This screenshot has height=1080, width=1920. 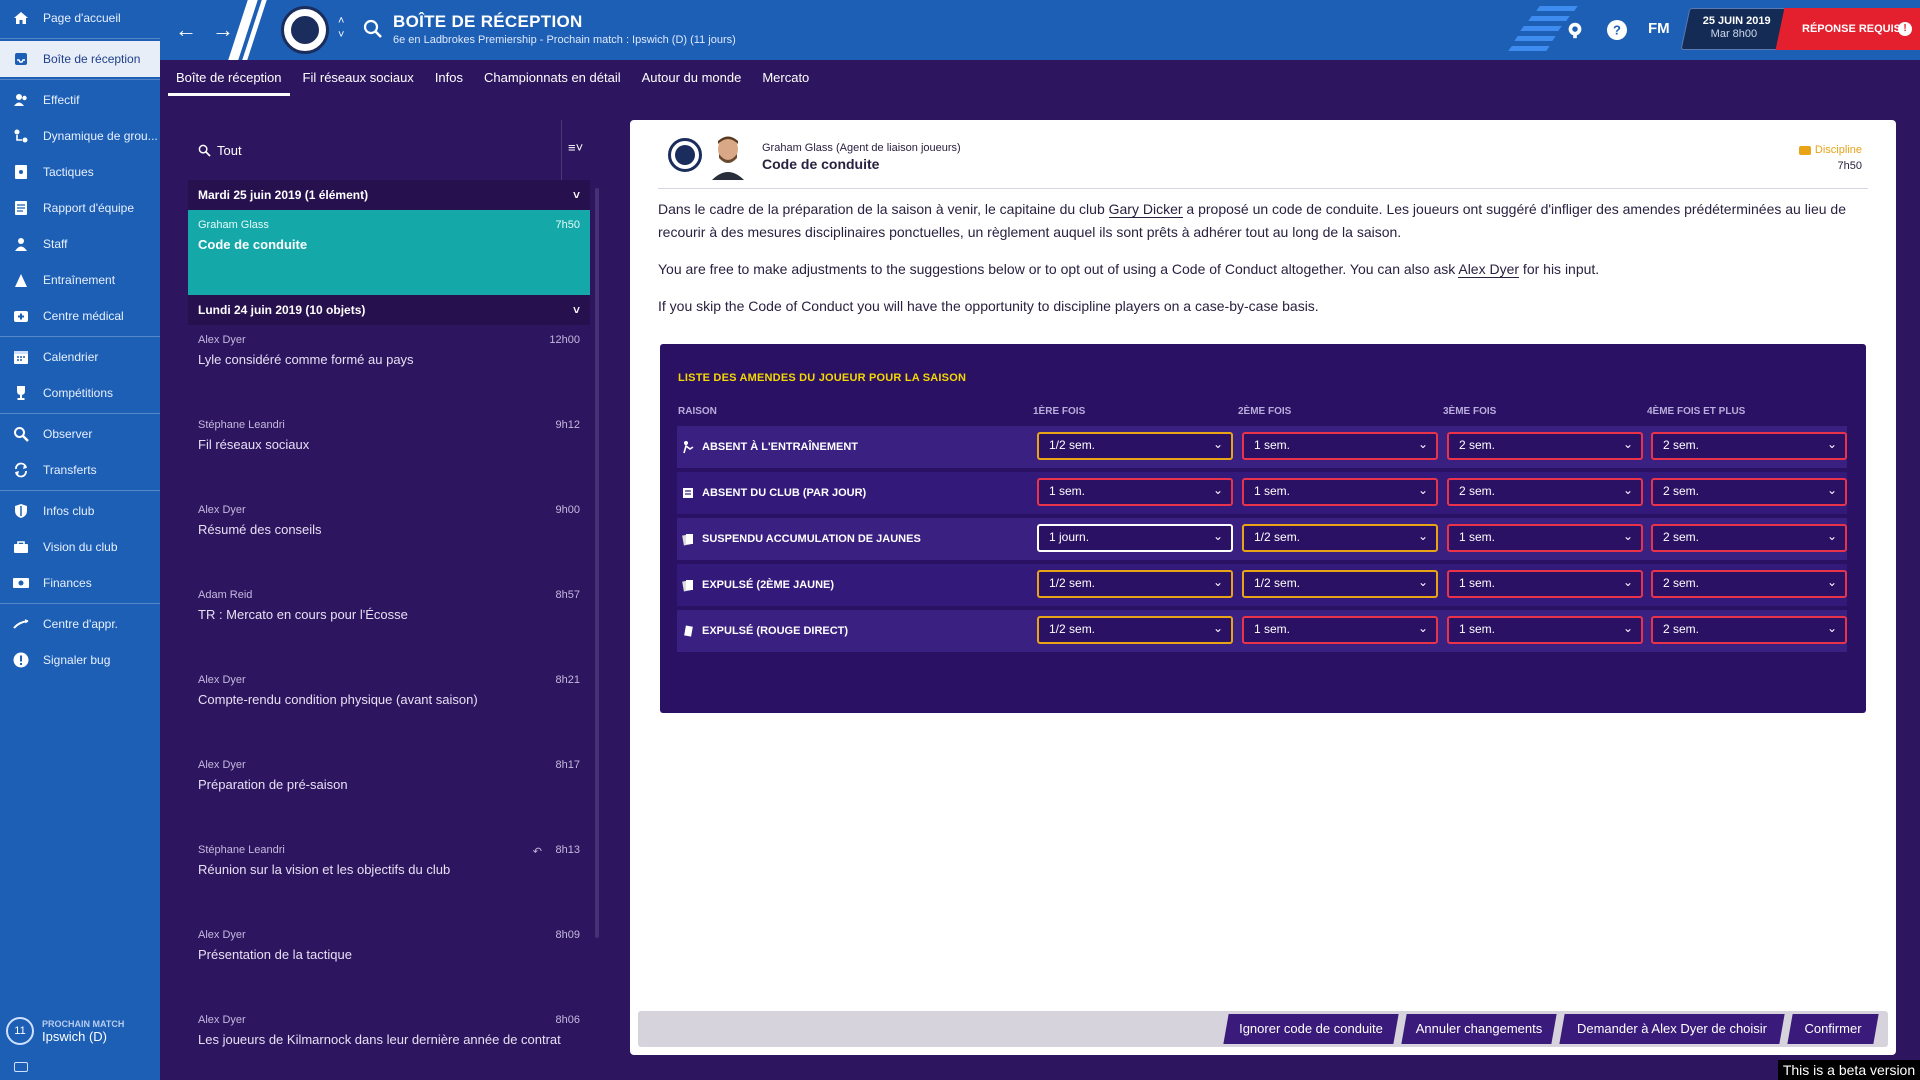 What do you see at coordinates (449, 81) in the screenshot?
I see `tab-news: Infos` at bounding box center [449, 81].